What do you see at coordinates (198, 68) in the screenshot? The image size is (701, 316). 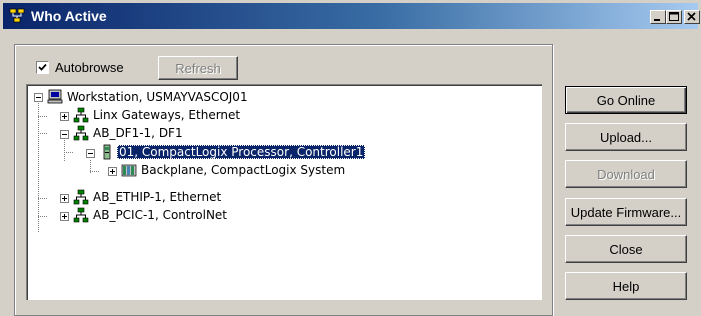 I see `refresh-button: Refresh` at bounding box center [198, 68].